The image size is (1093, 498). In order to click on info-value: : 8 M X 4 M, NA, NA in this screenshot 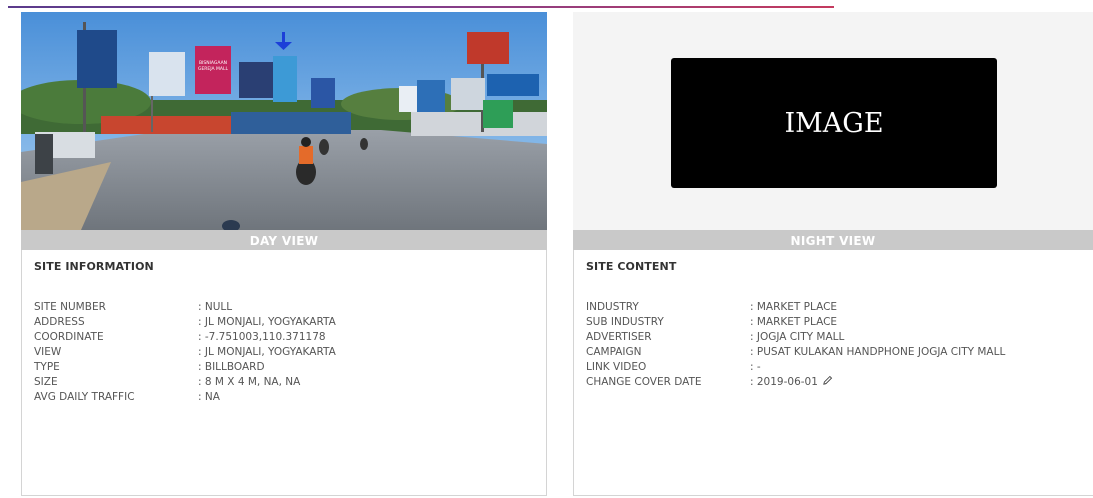, I will do `click(249, 382)`.